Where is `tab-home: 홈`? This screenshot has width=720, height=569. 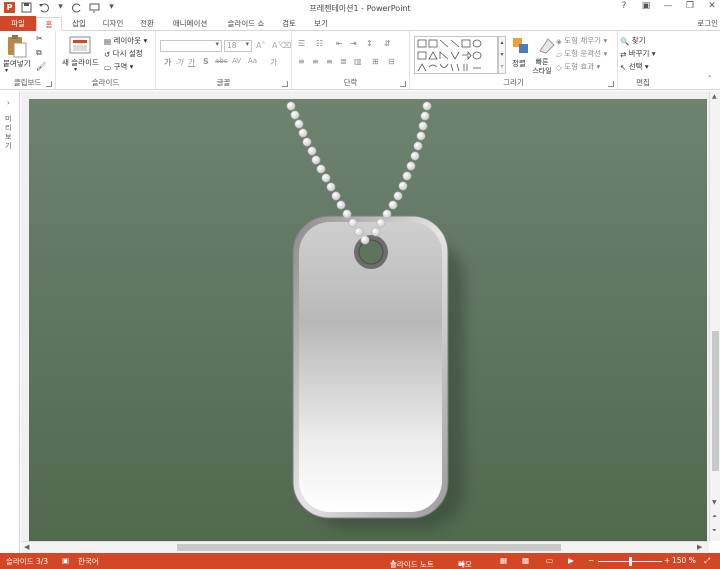
tab-home: 홈 is located at coordinates (49, 24).